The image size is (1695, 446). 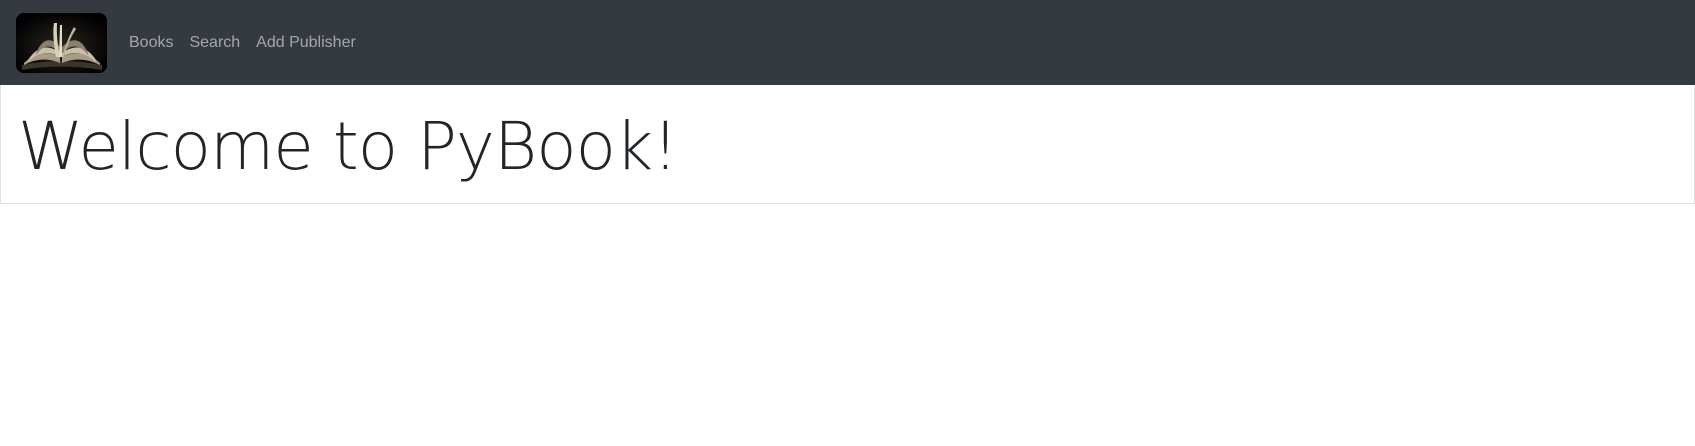 What do you see at coordinates (306, 43) in the screenshot?
I see `nav-link-add-publisher: Add Publisher` at bounding box center [306, 43].